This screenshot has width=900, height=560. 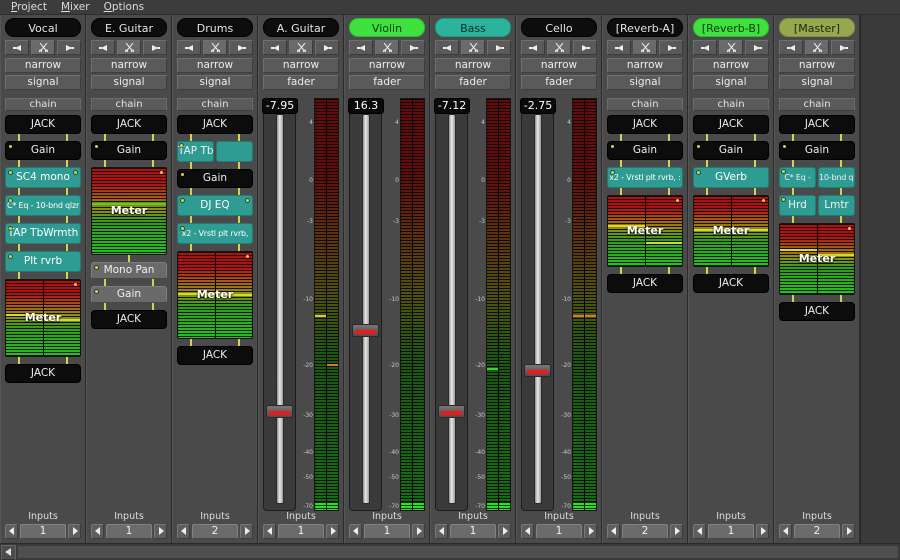 I want to click on chain-plugin: C* Eq - 10-bnd qlzr, so click(x=43, y=205).